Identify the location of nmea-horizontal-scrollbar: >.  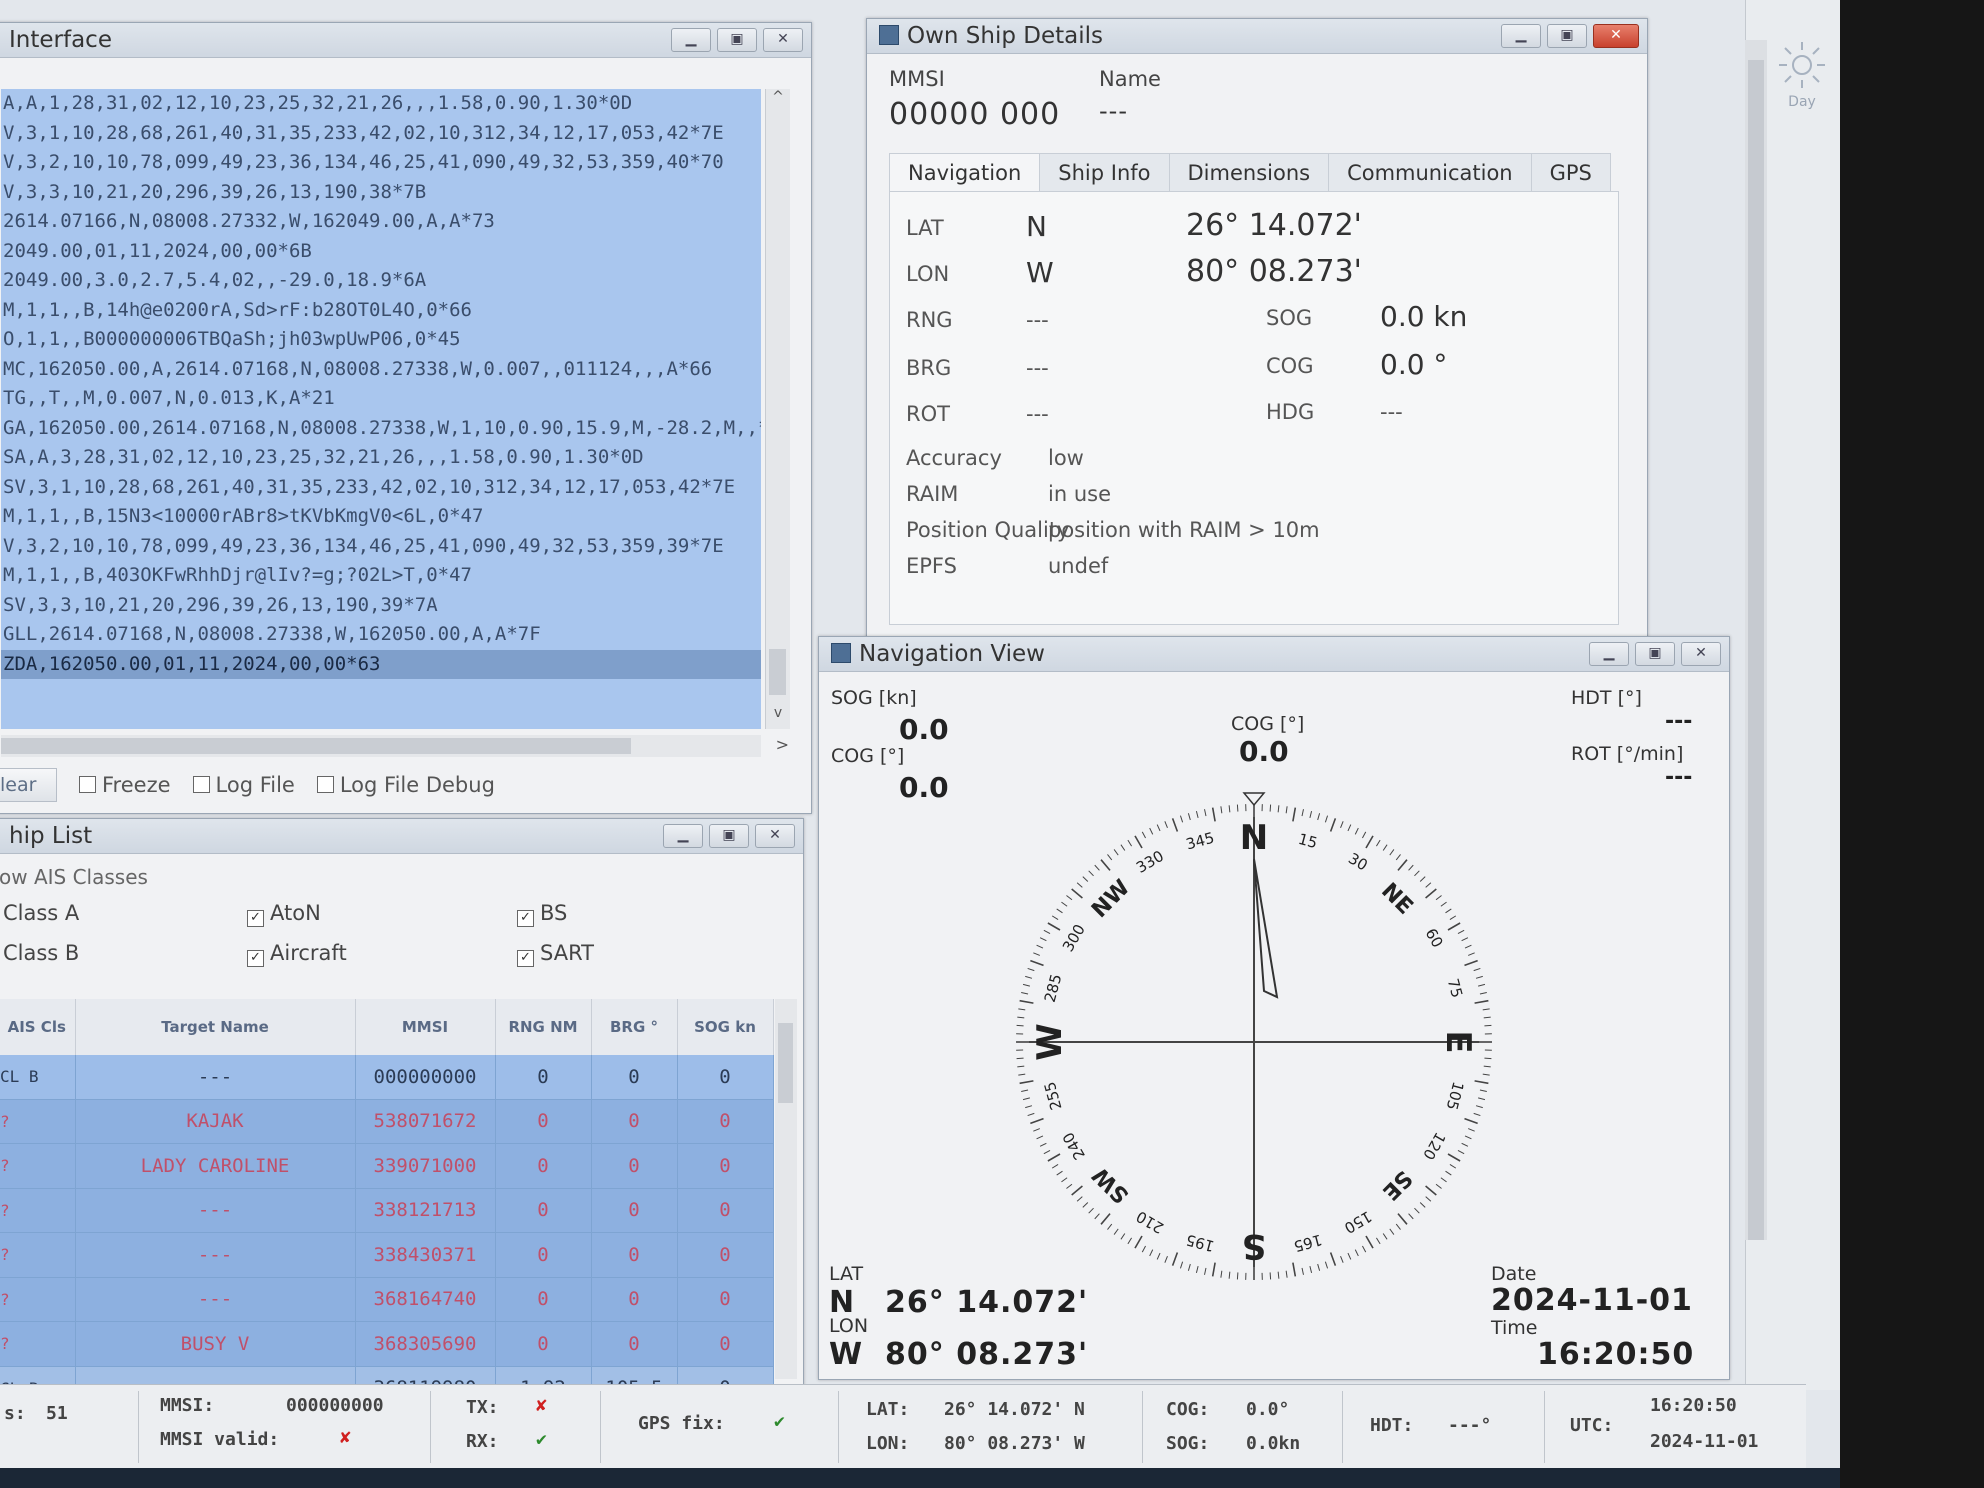
(395, 746).